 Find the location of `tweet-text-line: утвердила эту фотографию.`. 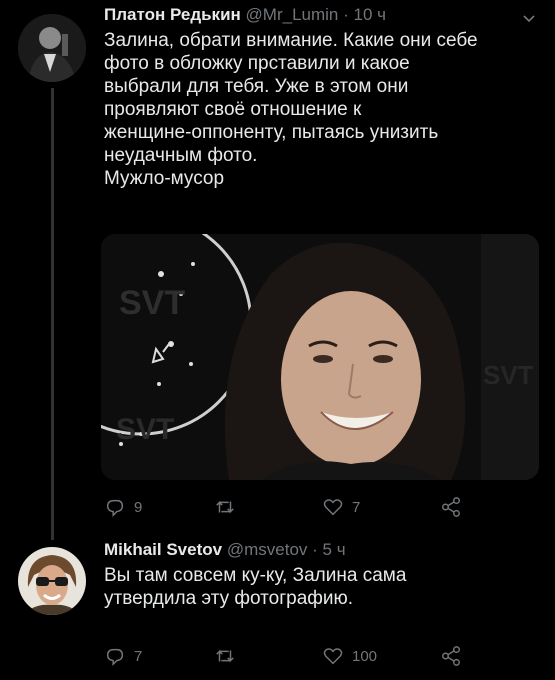

tweet-text-line: утвердила эту фотографию. is located at coordinates (229, 598).